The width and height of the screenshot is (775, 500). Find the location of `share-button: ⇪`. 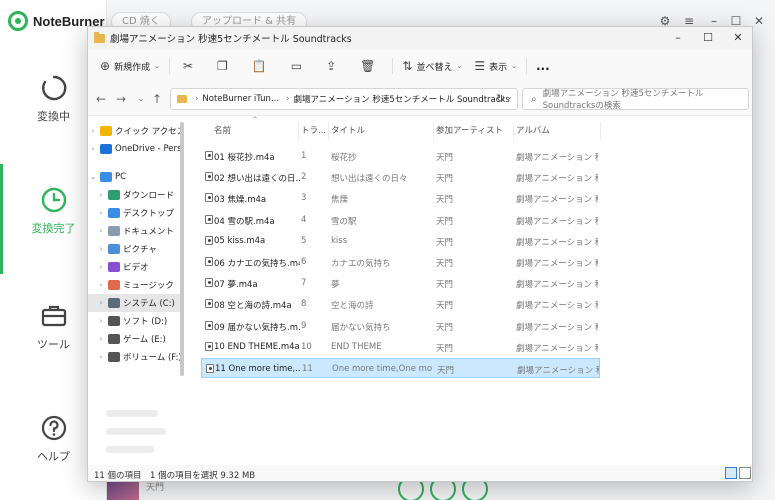

share-button: ⇪ is located at coordinates (333, 66).